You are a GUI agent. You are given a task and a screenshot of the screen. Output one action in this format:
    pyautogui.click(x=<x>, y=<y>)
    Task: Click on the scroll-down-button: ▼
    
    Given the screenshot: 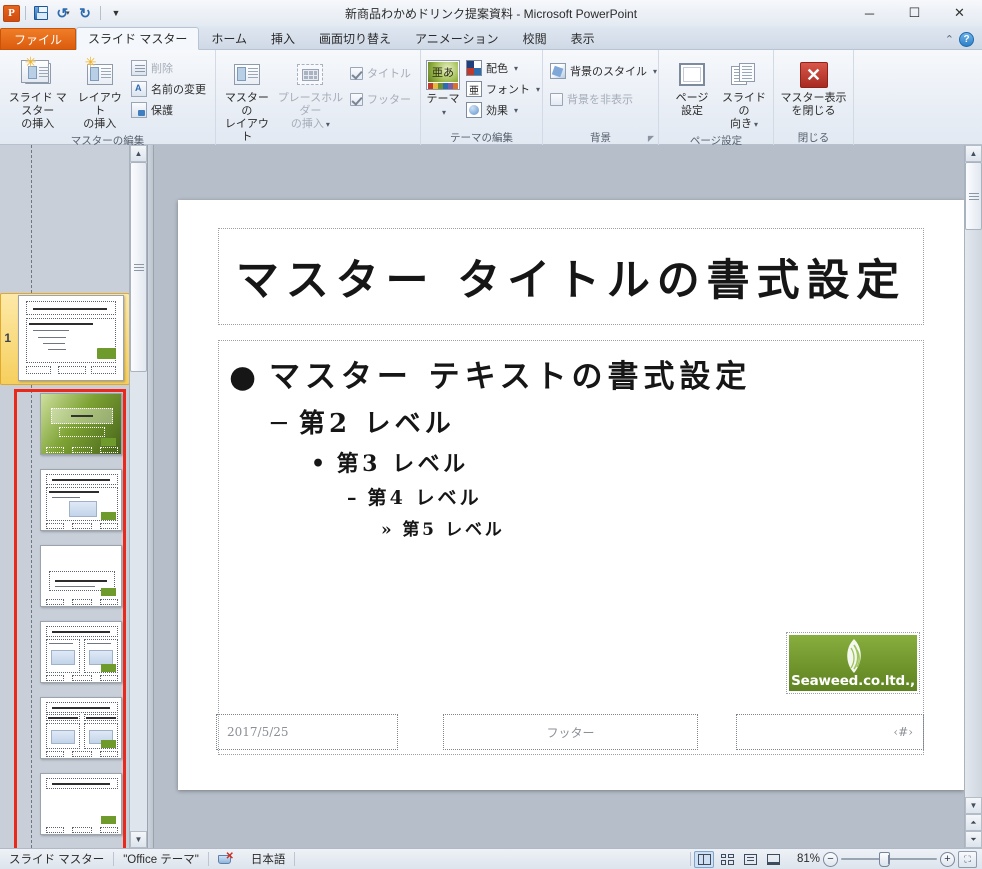 What is the action you would take?
    pyautogui.click(x=973, y=805)
    